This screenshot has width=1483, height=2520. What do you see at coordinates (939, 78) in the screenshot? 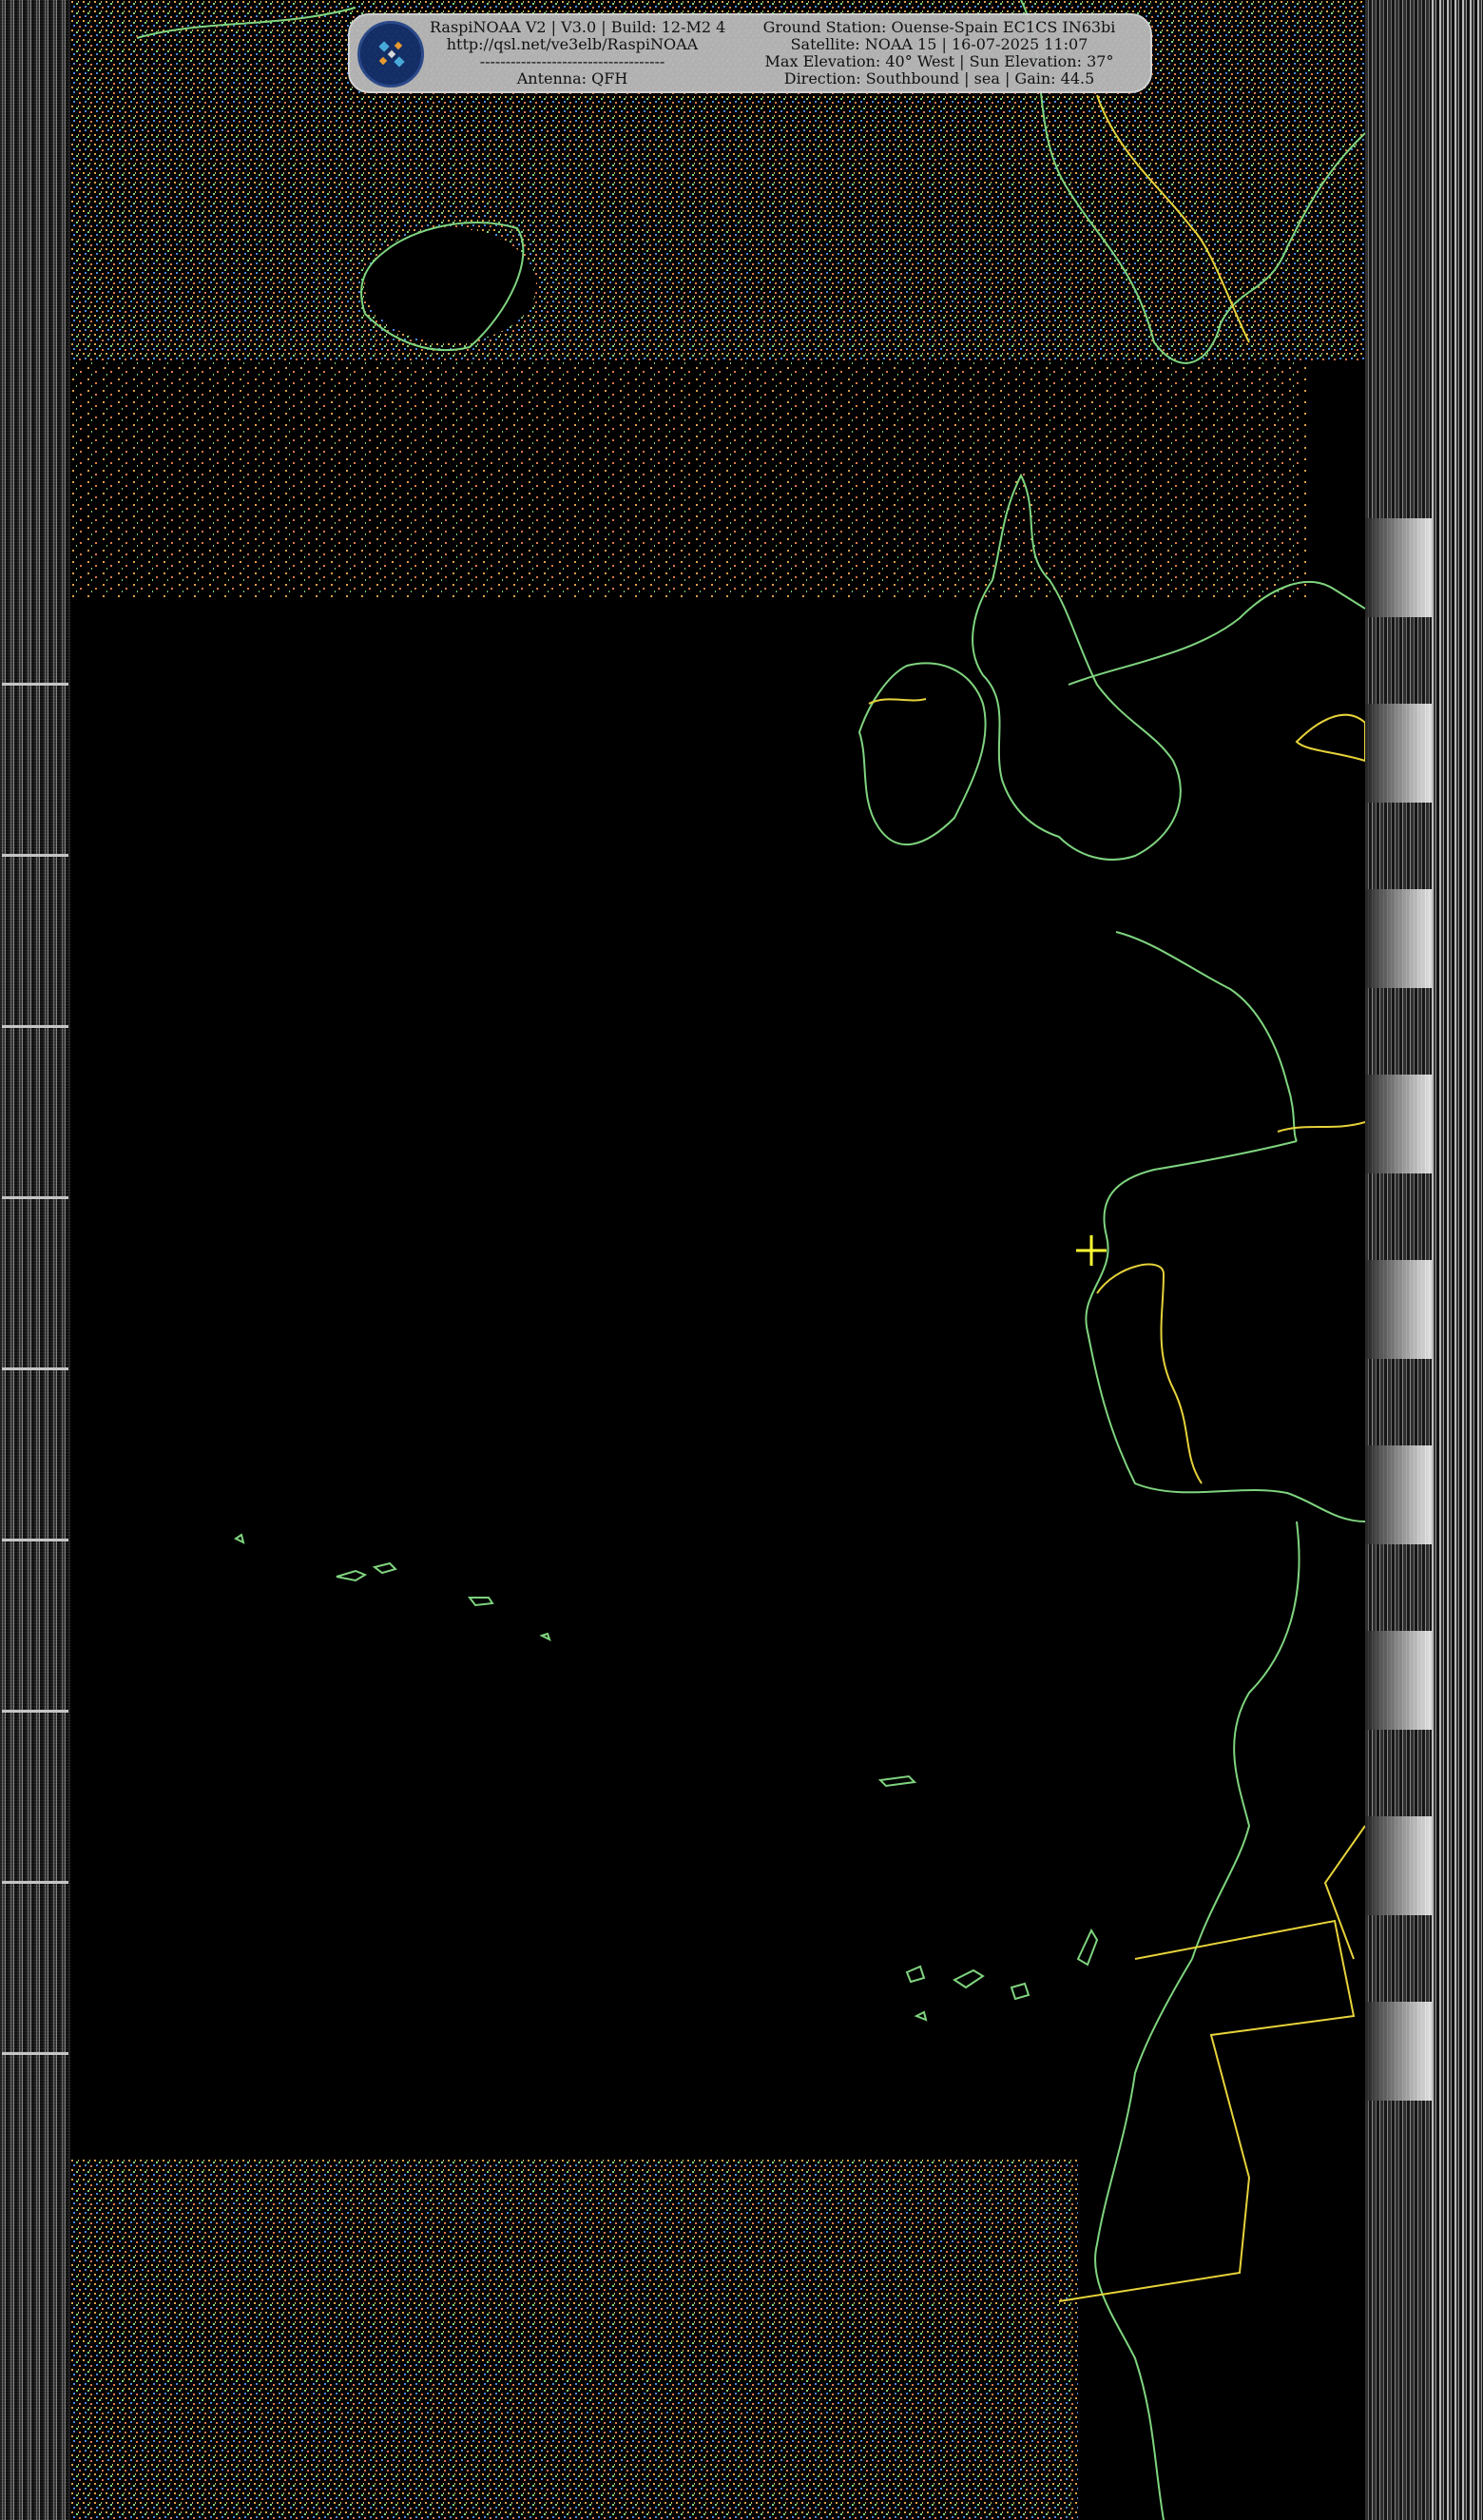
I see `direction-line: Direction: Southbound | sea | Gain: 44.5` at bounding box center [939, 78].